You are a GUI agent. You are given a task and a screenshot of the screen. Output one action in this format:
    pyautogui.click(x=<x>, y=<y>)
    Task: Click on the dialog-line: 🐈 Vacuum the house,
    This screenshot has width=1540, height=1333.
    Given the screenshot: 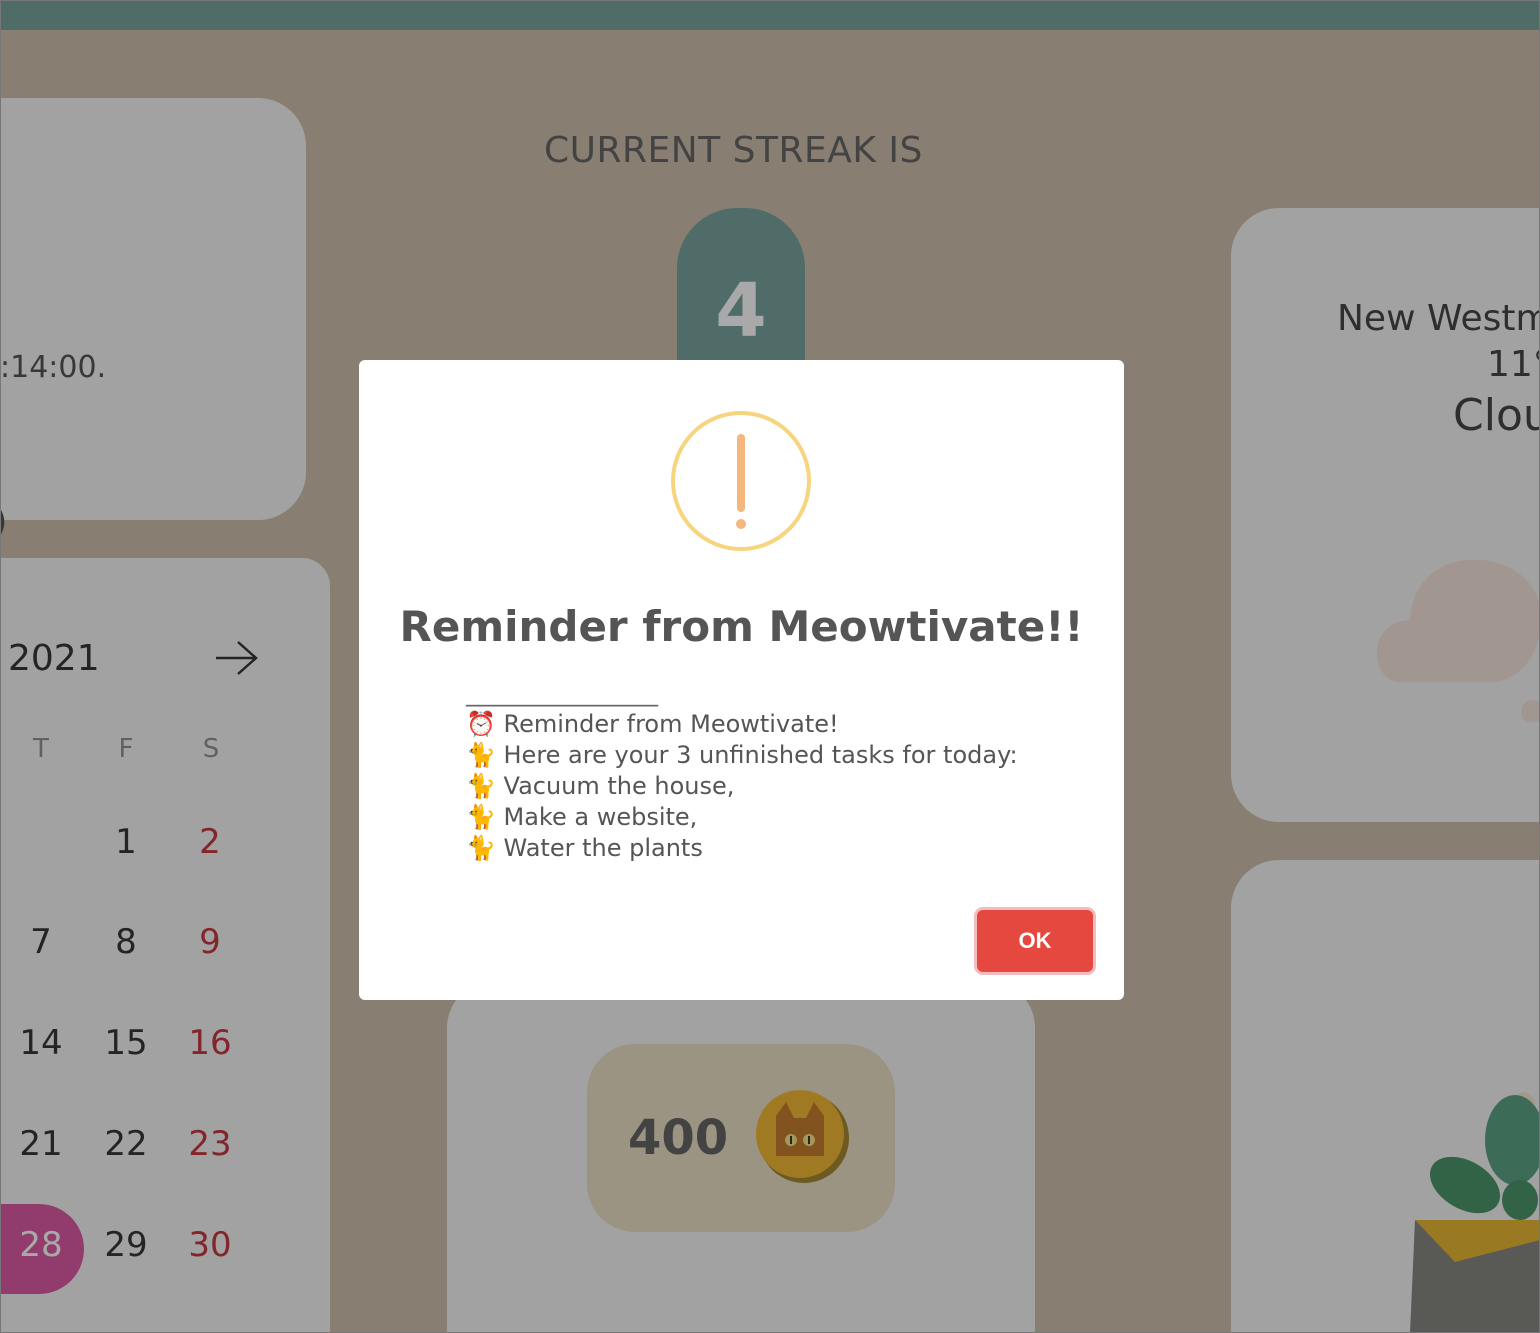 What is the action you would take?
    pyautogui.click(x=600, y=786)
    